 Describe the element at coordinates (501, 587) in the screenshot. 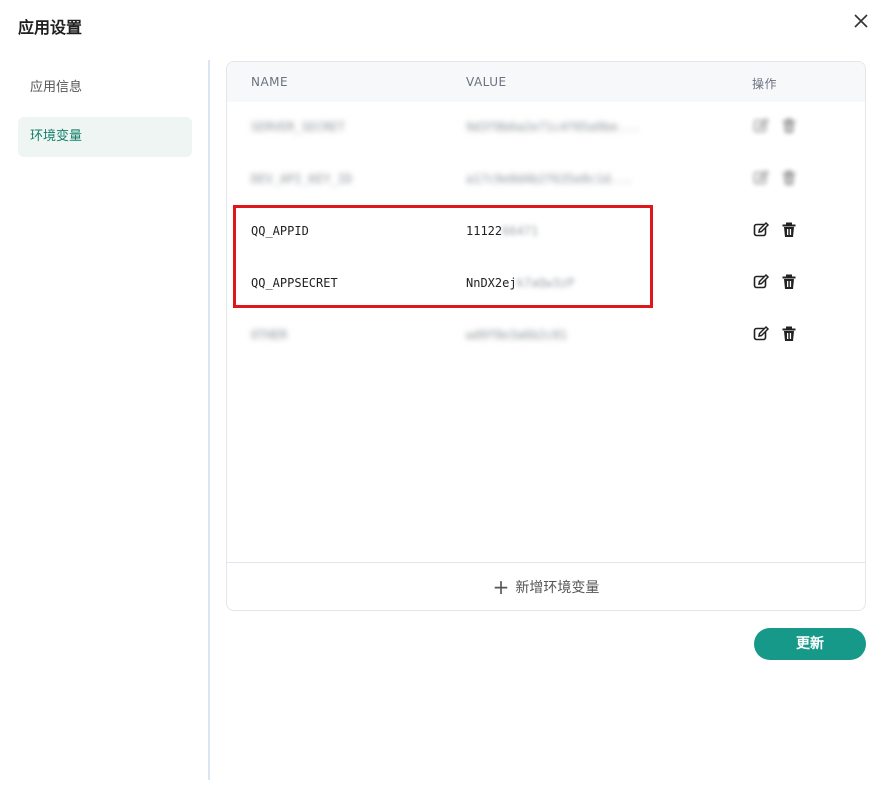

I see `plus-icon: +` at that location.